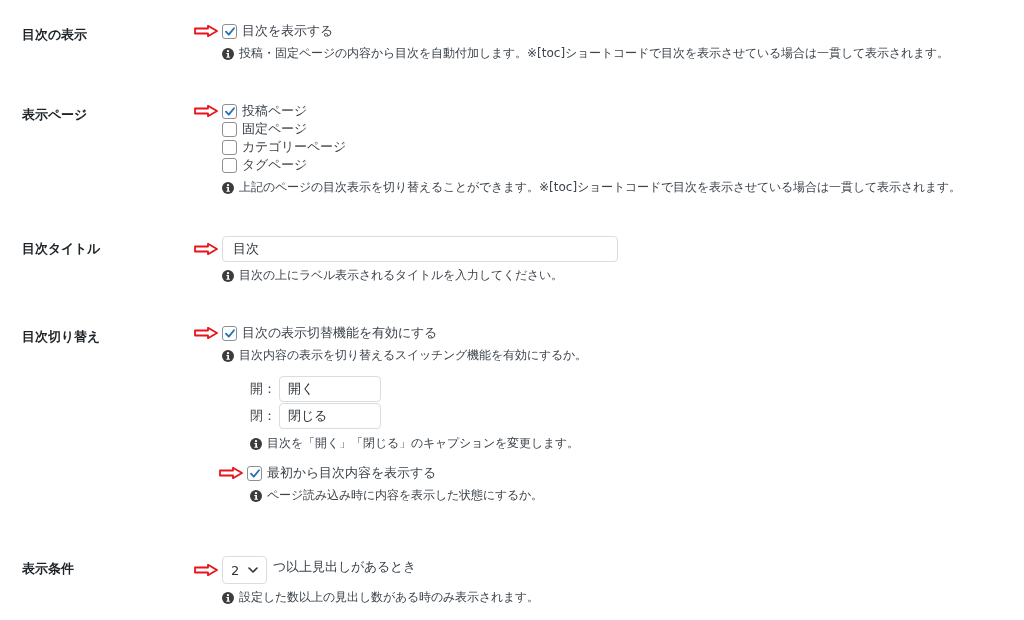  Describe the element at coordinates (274, 129) in the screenshot. I see `checkbox-label: 固定ページ` at that location.